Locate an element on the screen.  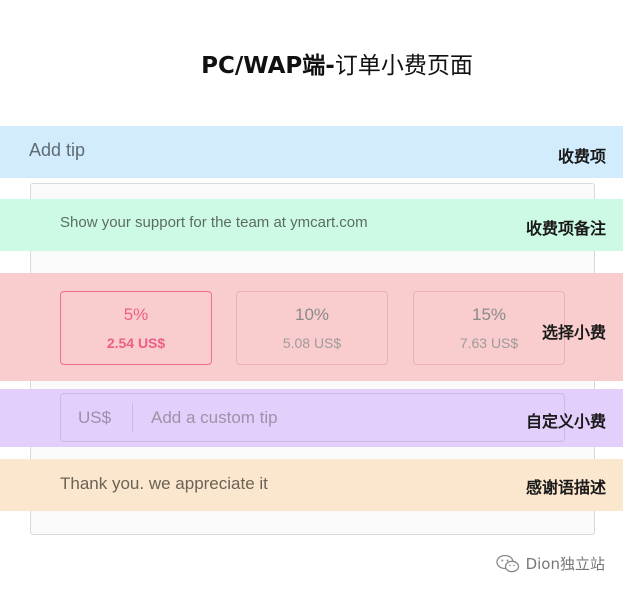
annotation-tip-item: 收费项 is located at coordinates (581, 156).